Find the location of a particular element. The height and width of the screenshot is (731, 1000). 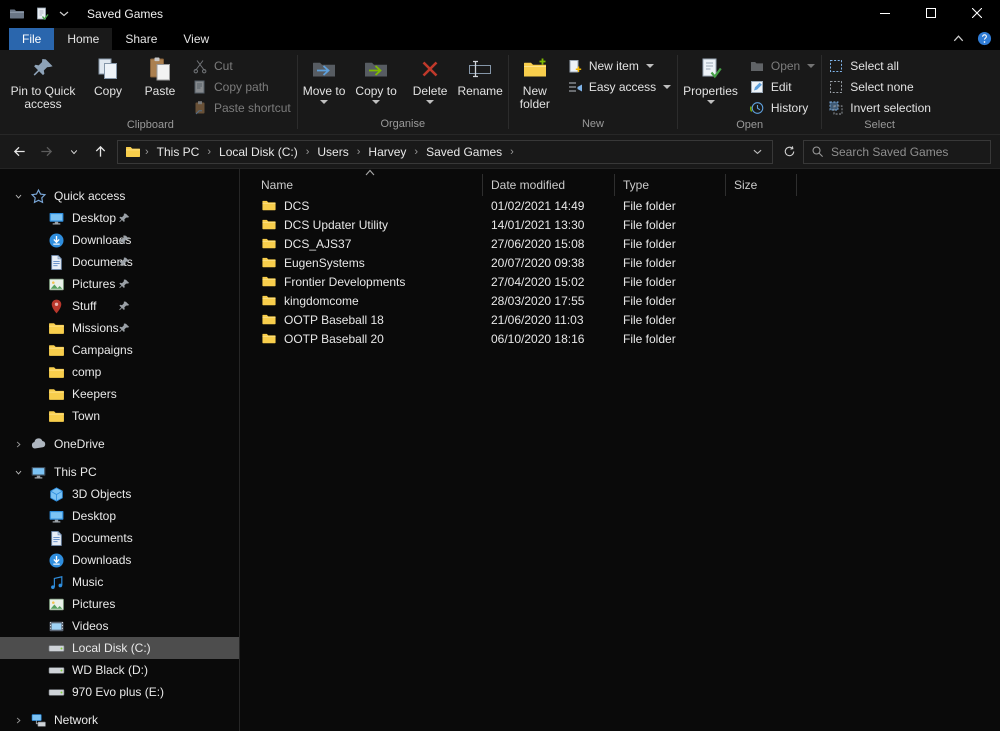

easy-access-button: Easy access is located at coordinates (619, 86).